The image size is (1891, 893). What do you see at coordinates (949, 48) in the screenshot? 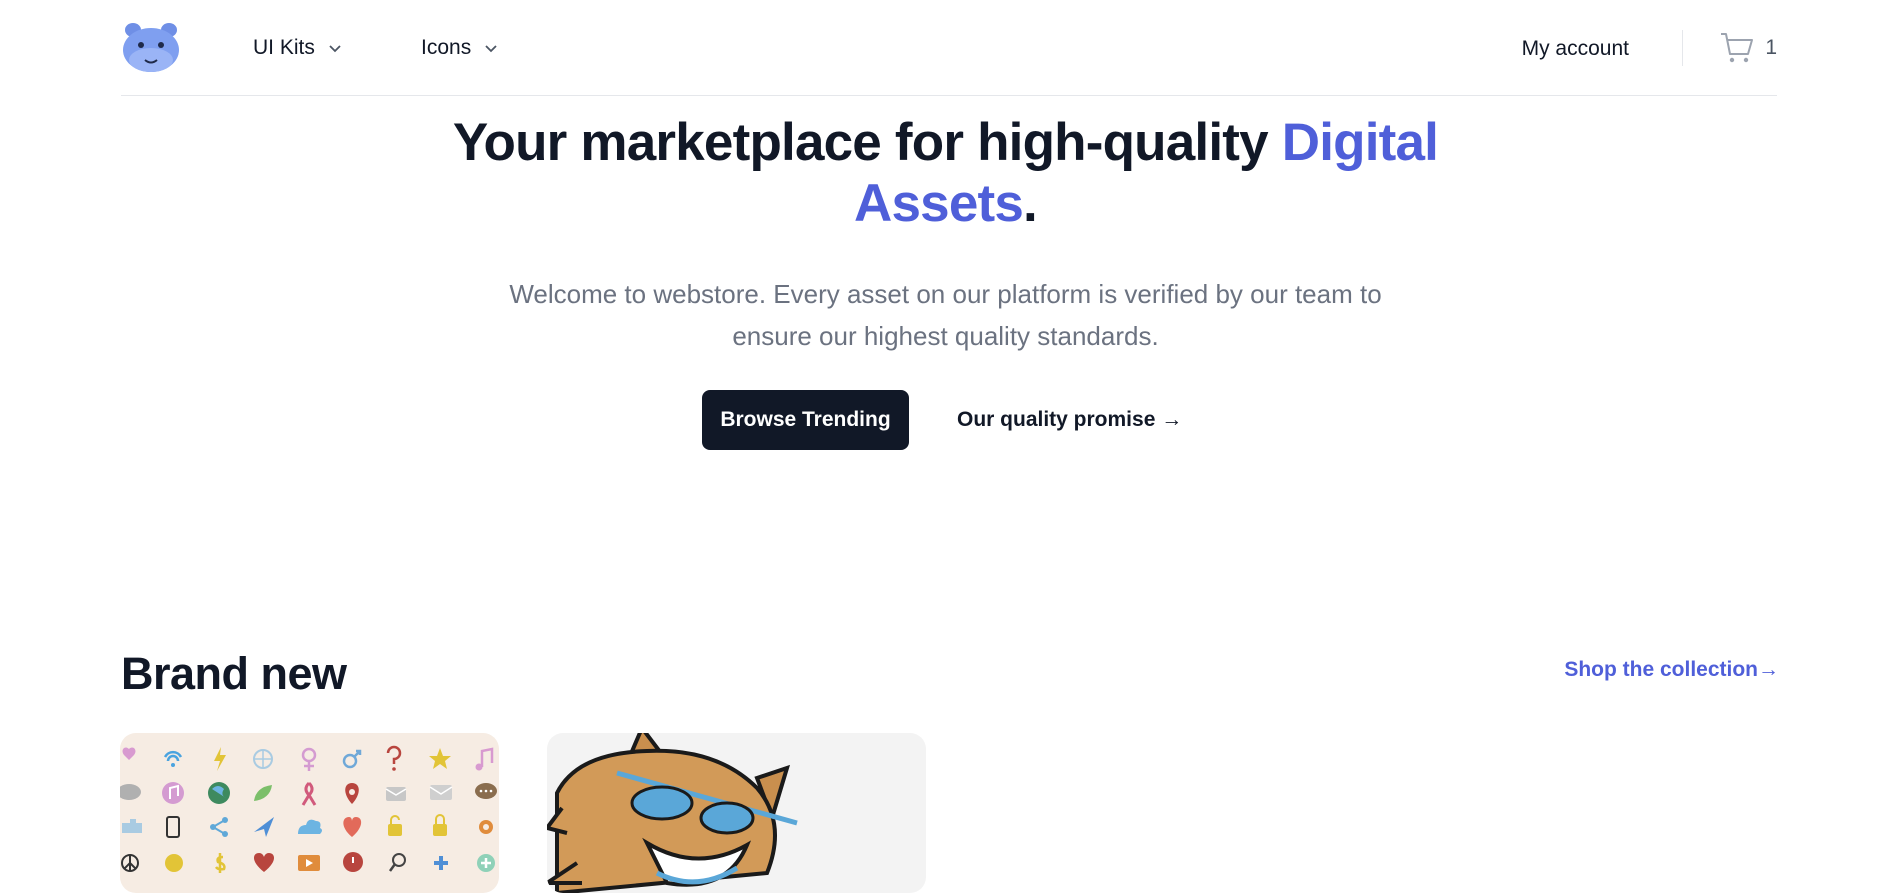
I see `site-header: UI Kits Icons My account 1` at bounding box center [949, 48].